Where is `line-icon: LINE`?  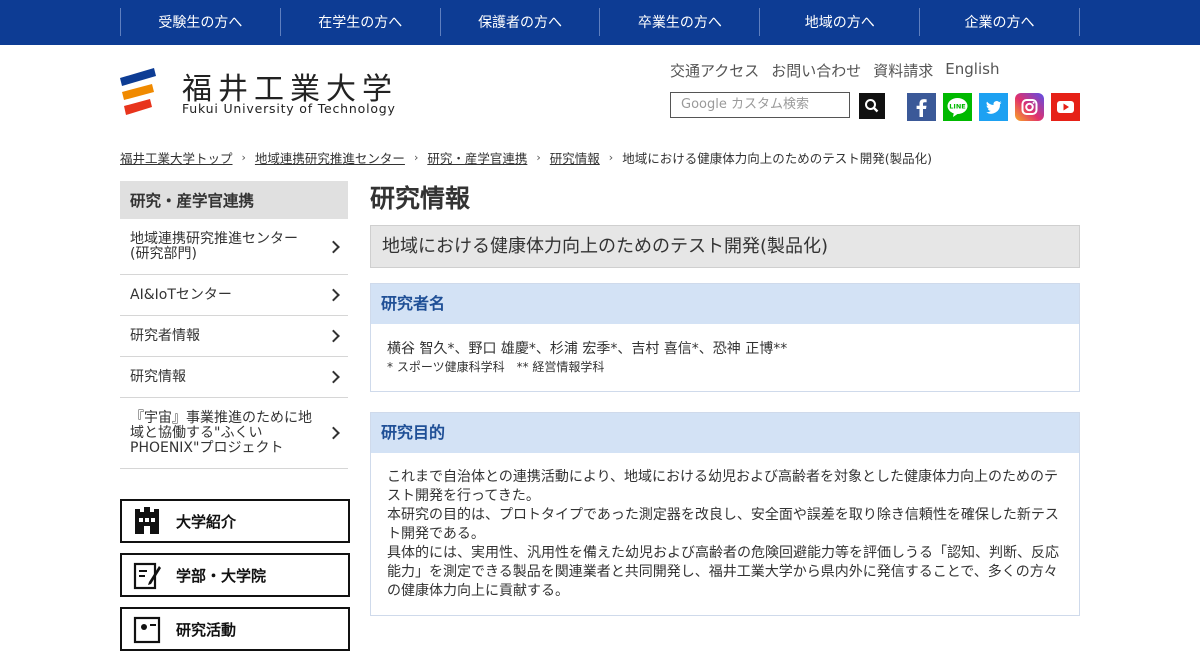
line-icon: LINE is located at coordinates (957, 107).